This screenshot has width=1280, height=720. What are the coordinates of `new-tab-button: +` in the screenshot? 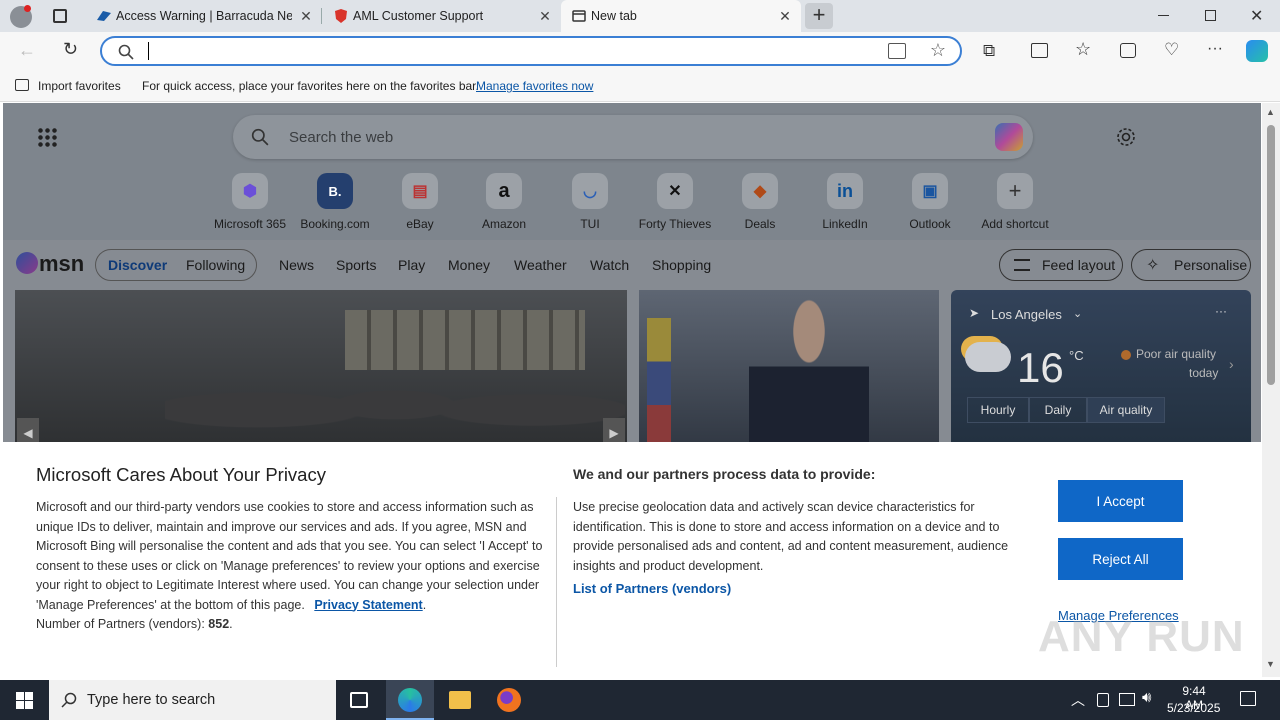 It's located at (819, 16).